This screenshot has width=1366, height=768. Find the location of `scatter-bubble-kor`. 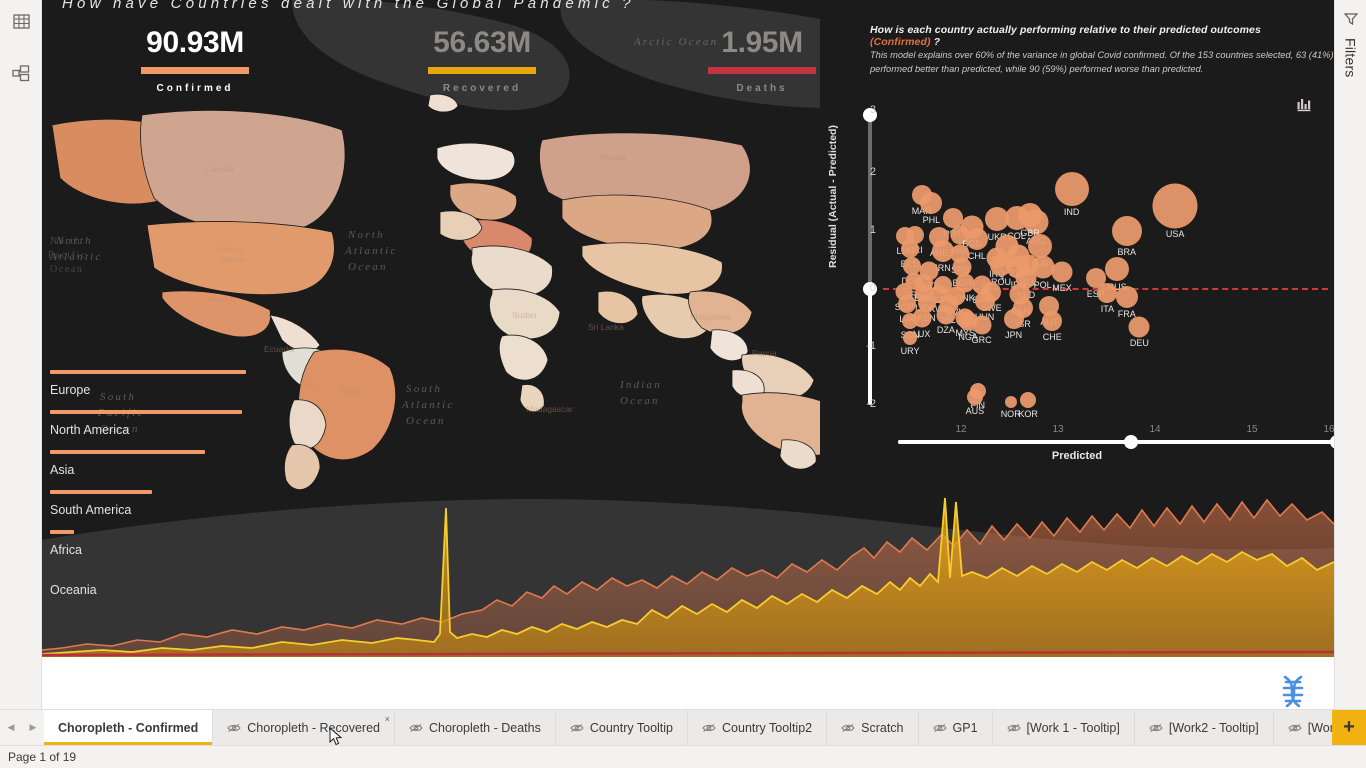

scatter-bubble-kor is located at coordinates (1028, 400).